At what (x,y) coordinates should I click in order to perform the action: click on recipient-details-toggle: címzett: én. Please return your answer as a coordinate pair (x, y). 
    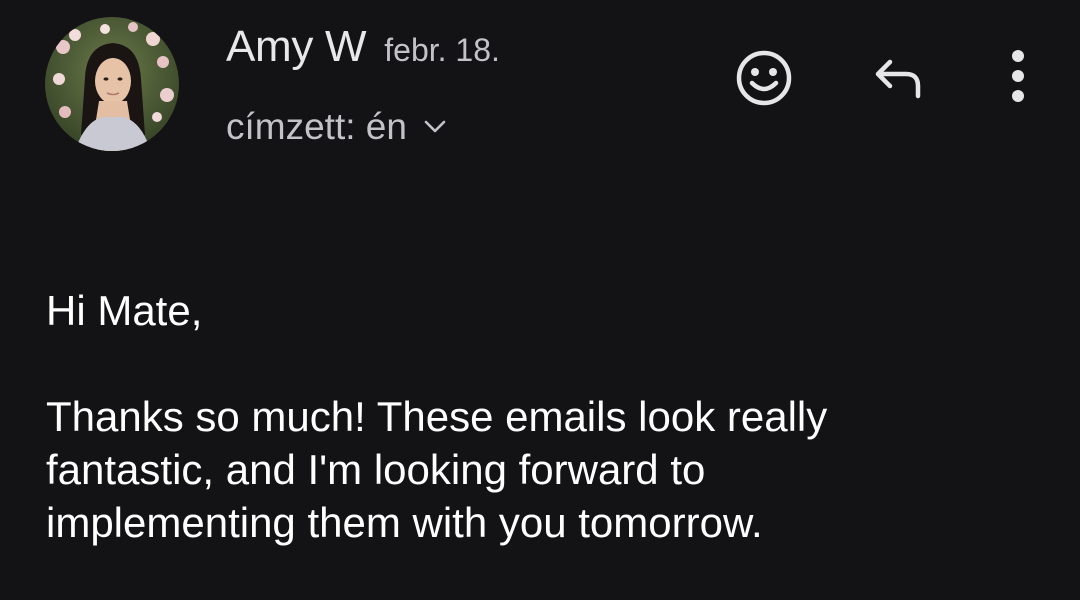
    Looking at the image, I should click on (336, 127).